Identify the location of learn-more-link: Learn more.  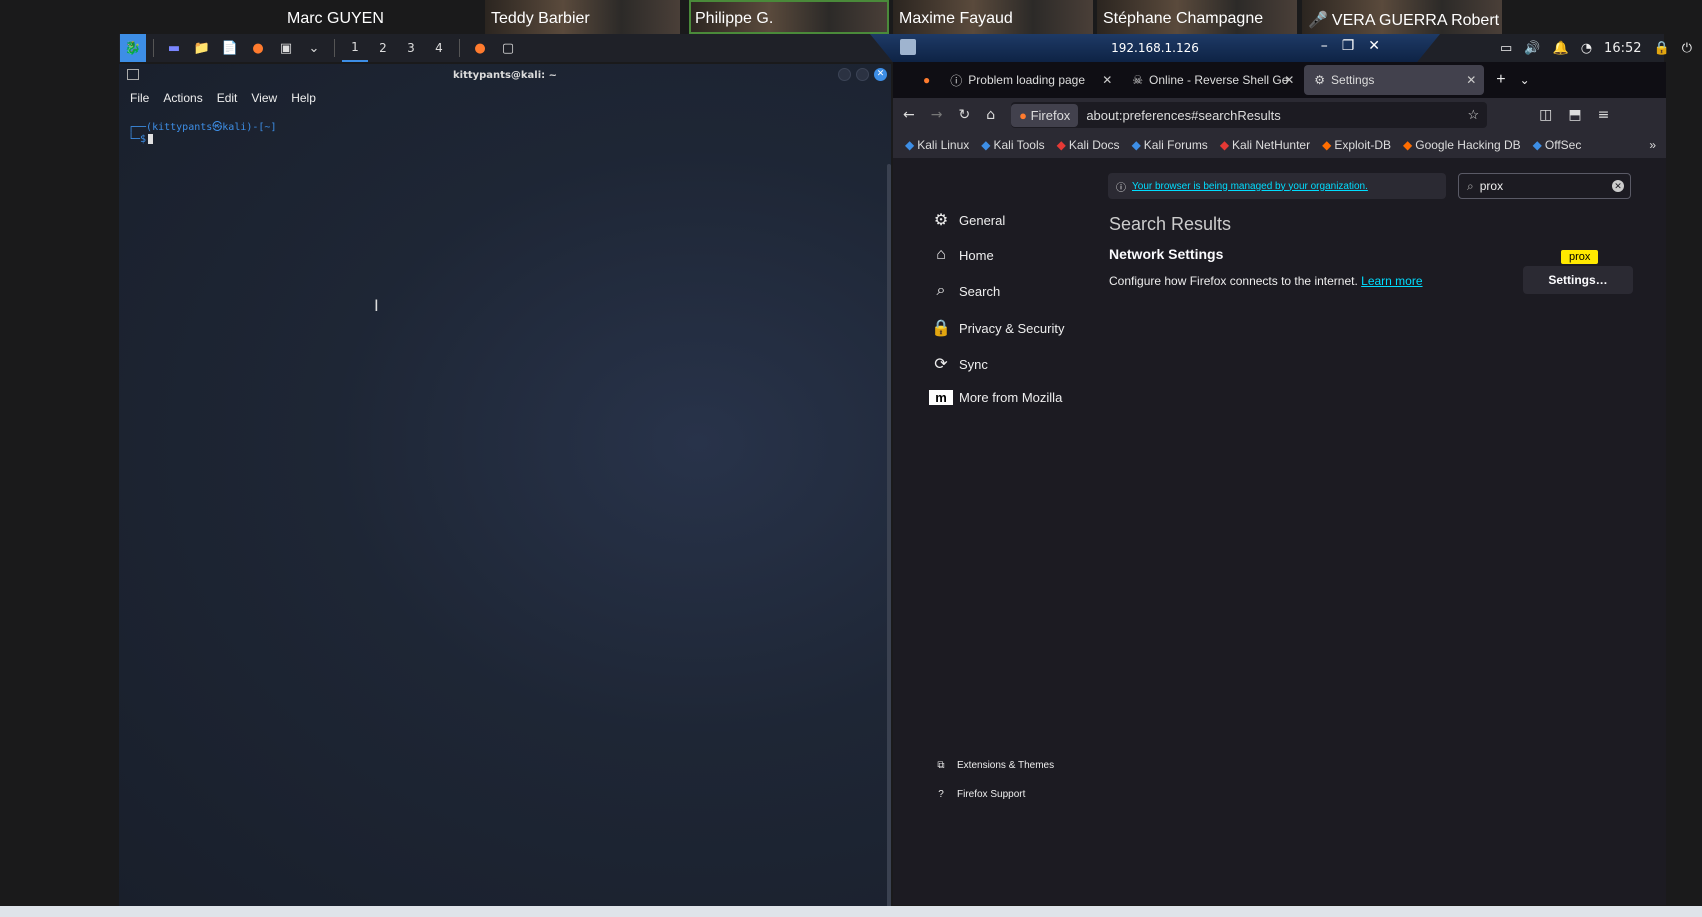
(1391, 281).